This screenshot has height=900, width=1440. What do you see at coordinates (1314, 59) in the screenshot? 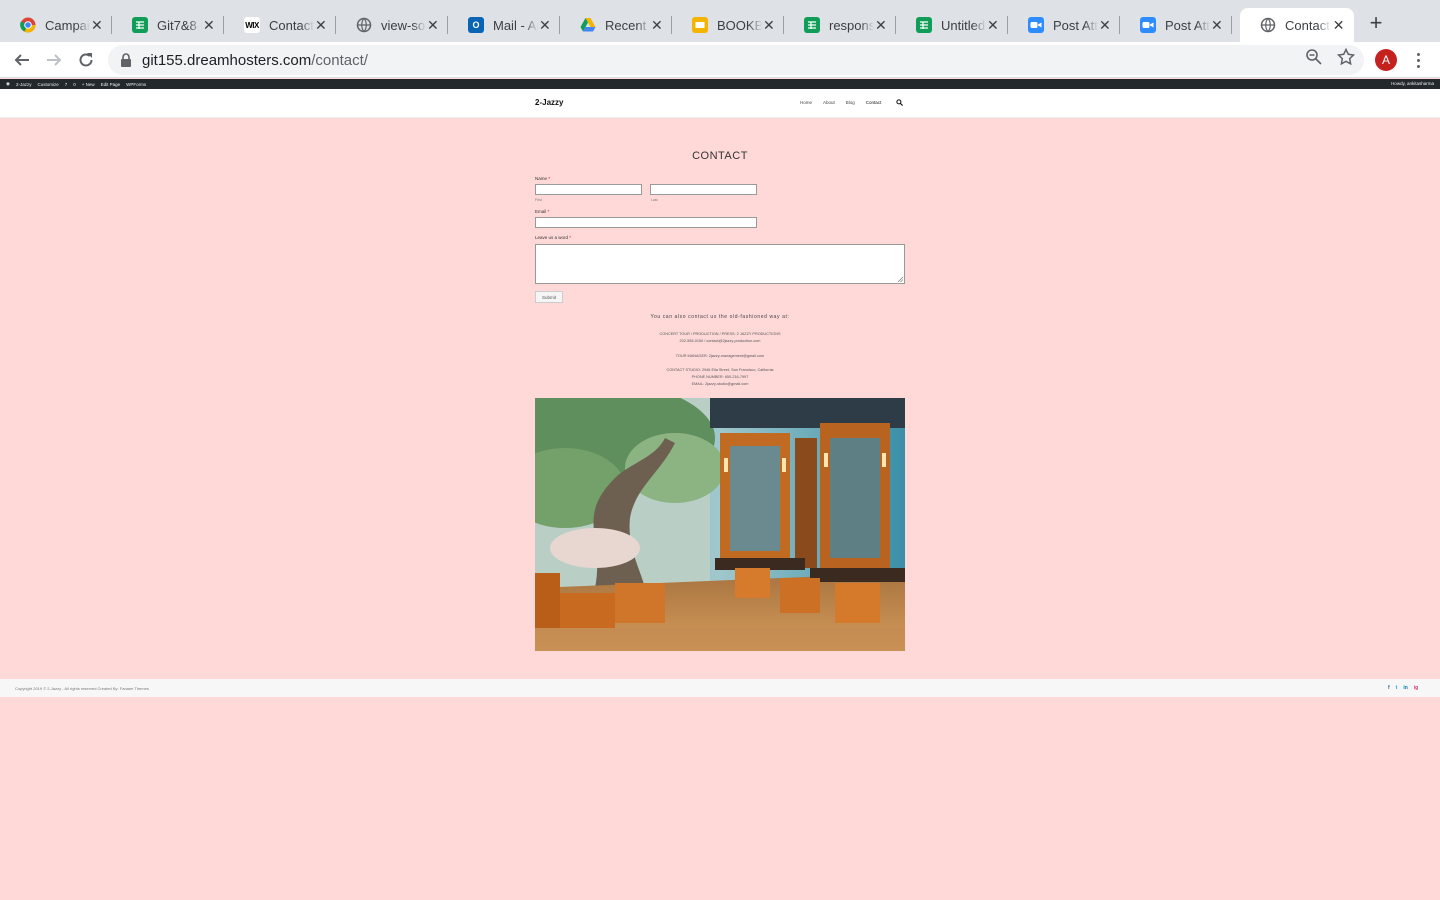
I see `zoom-button` at bounding box center [1314, 59].